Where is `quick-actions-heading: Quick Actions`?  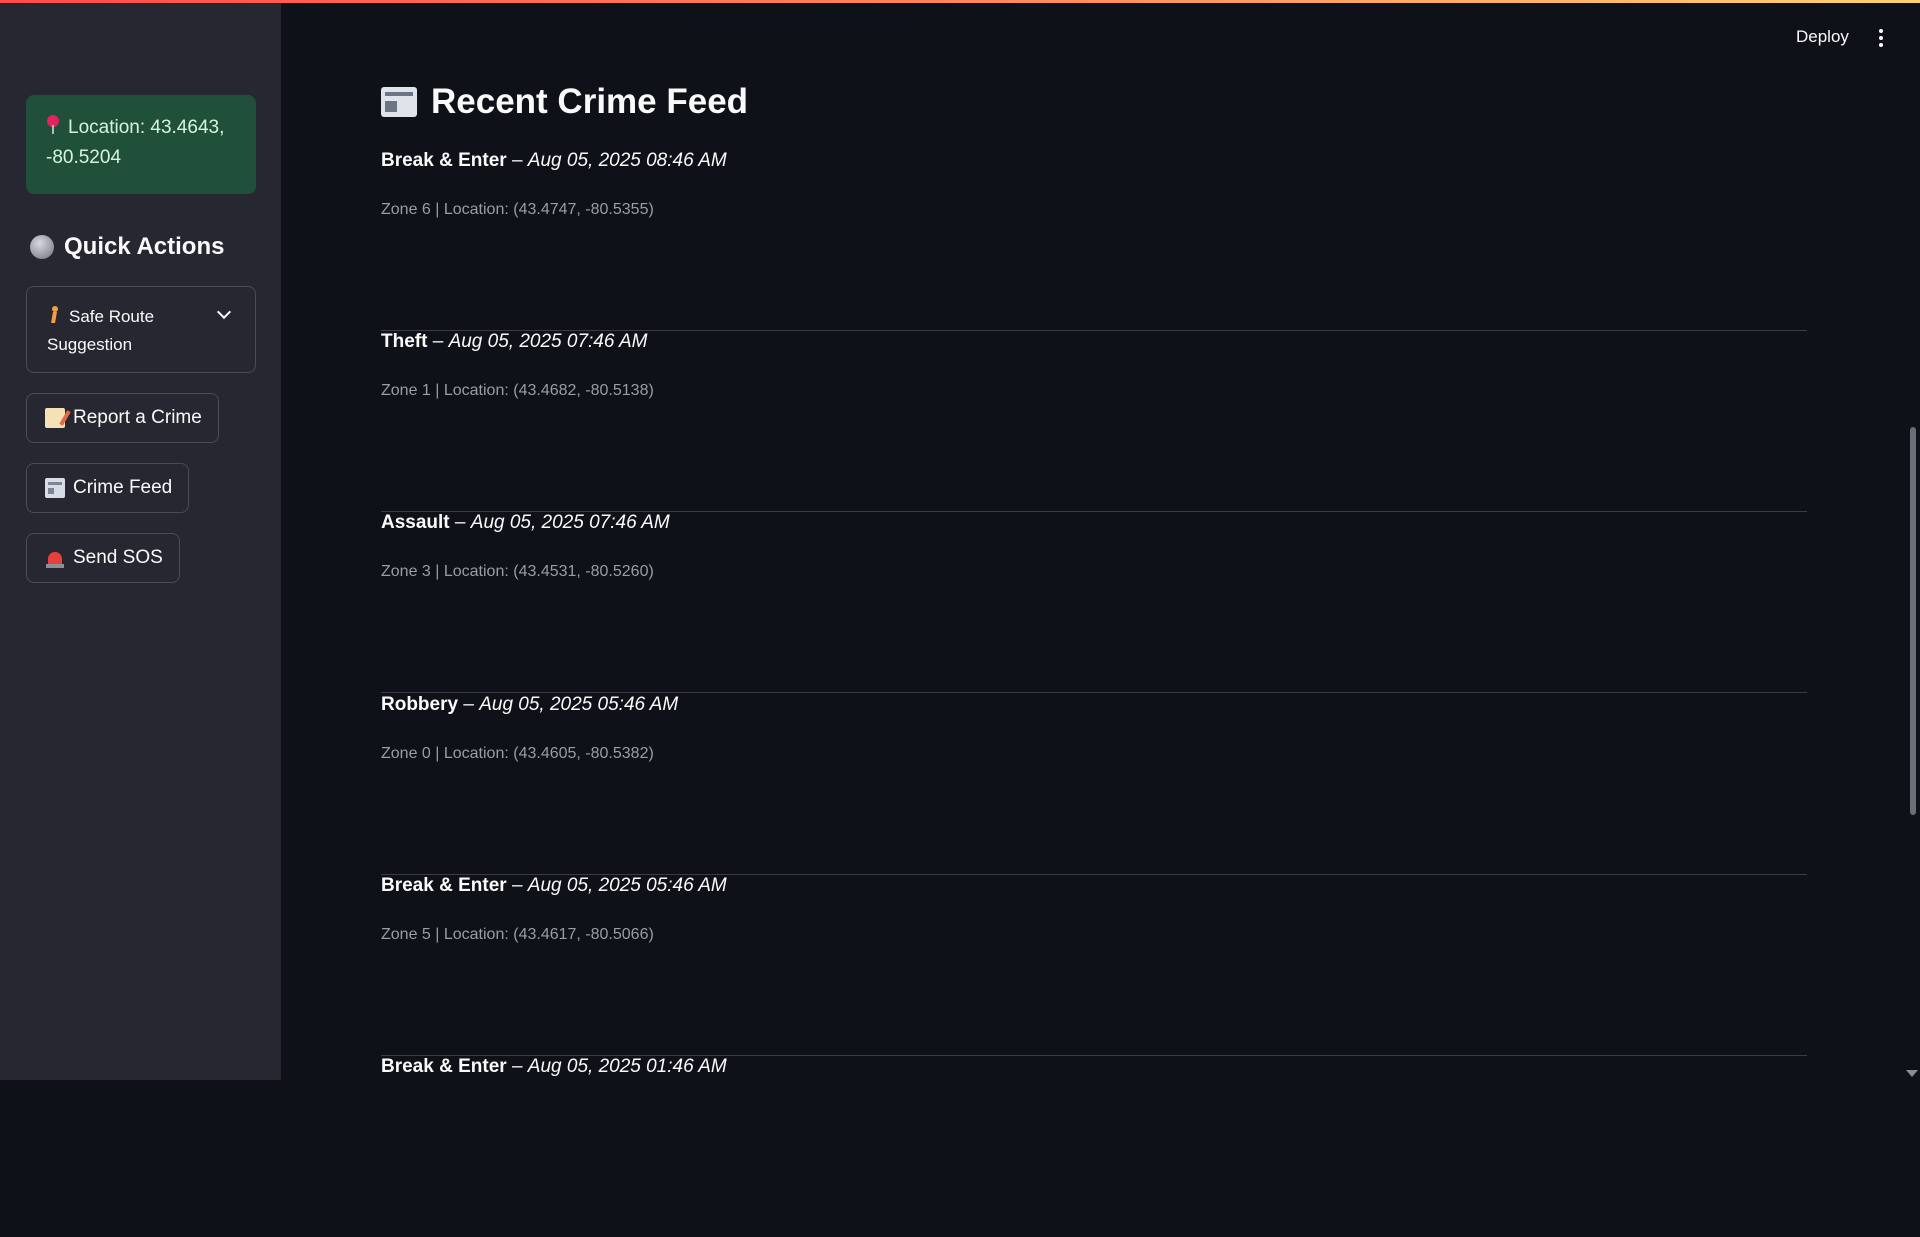 quick-actions-heading: Quick Actions is located at coordinates (127, 247).